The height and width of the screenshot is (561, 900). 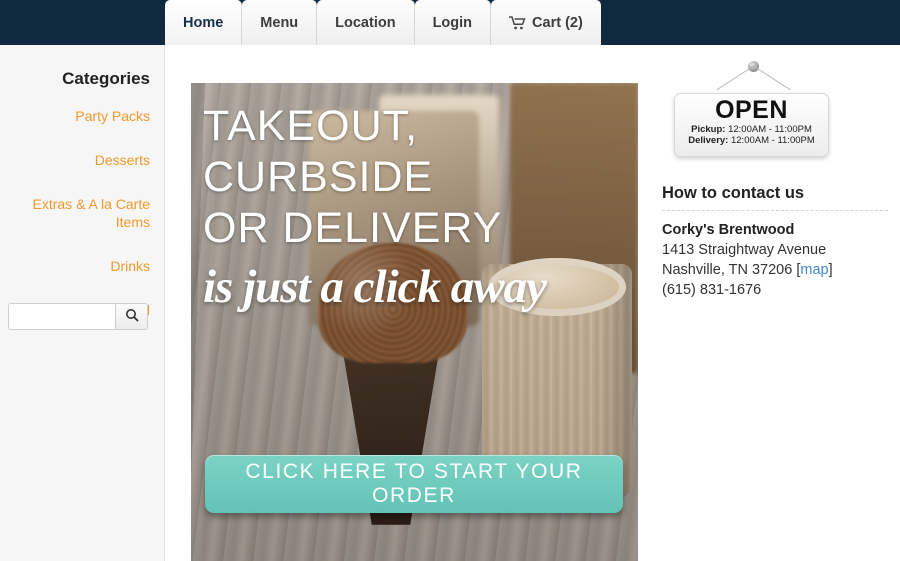 I want to click on nav-tab-login: Login, so click(x=453, y=22).